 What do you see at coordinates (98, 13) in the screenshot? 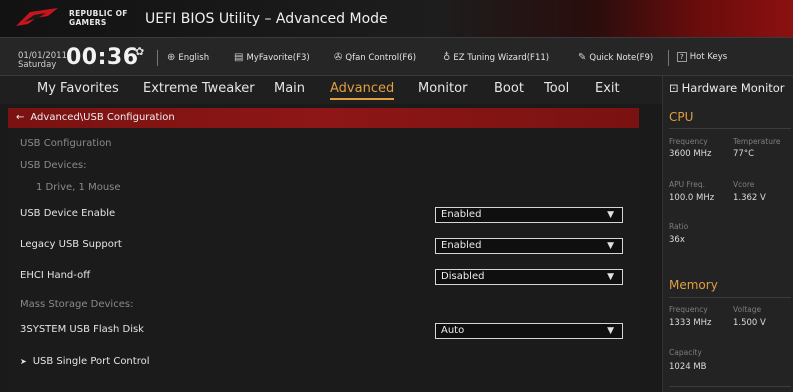
I see `brand-line-1: REPUBLIC OF` at bounding box center [98, 13].